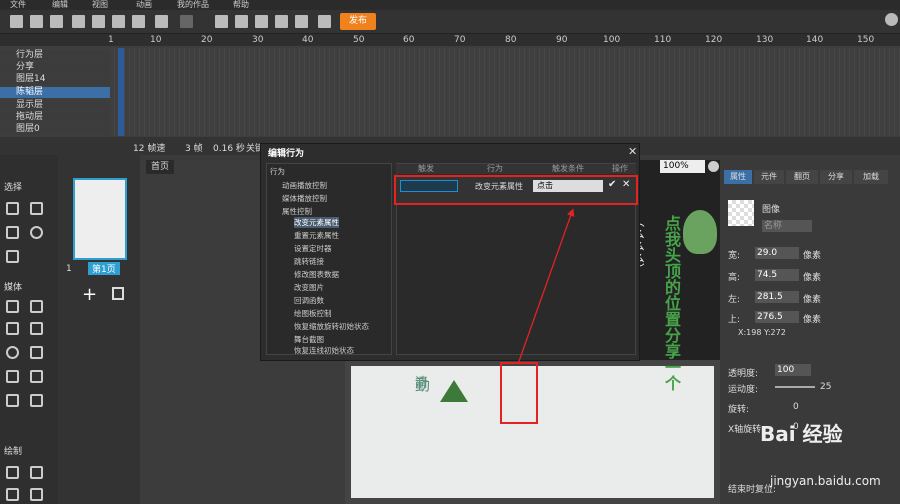 The width and height of the screenshot is (900, 504). Describe the element at coordinates (777, 253) in the screenshot. I see `width-input: 29.0` at that location.